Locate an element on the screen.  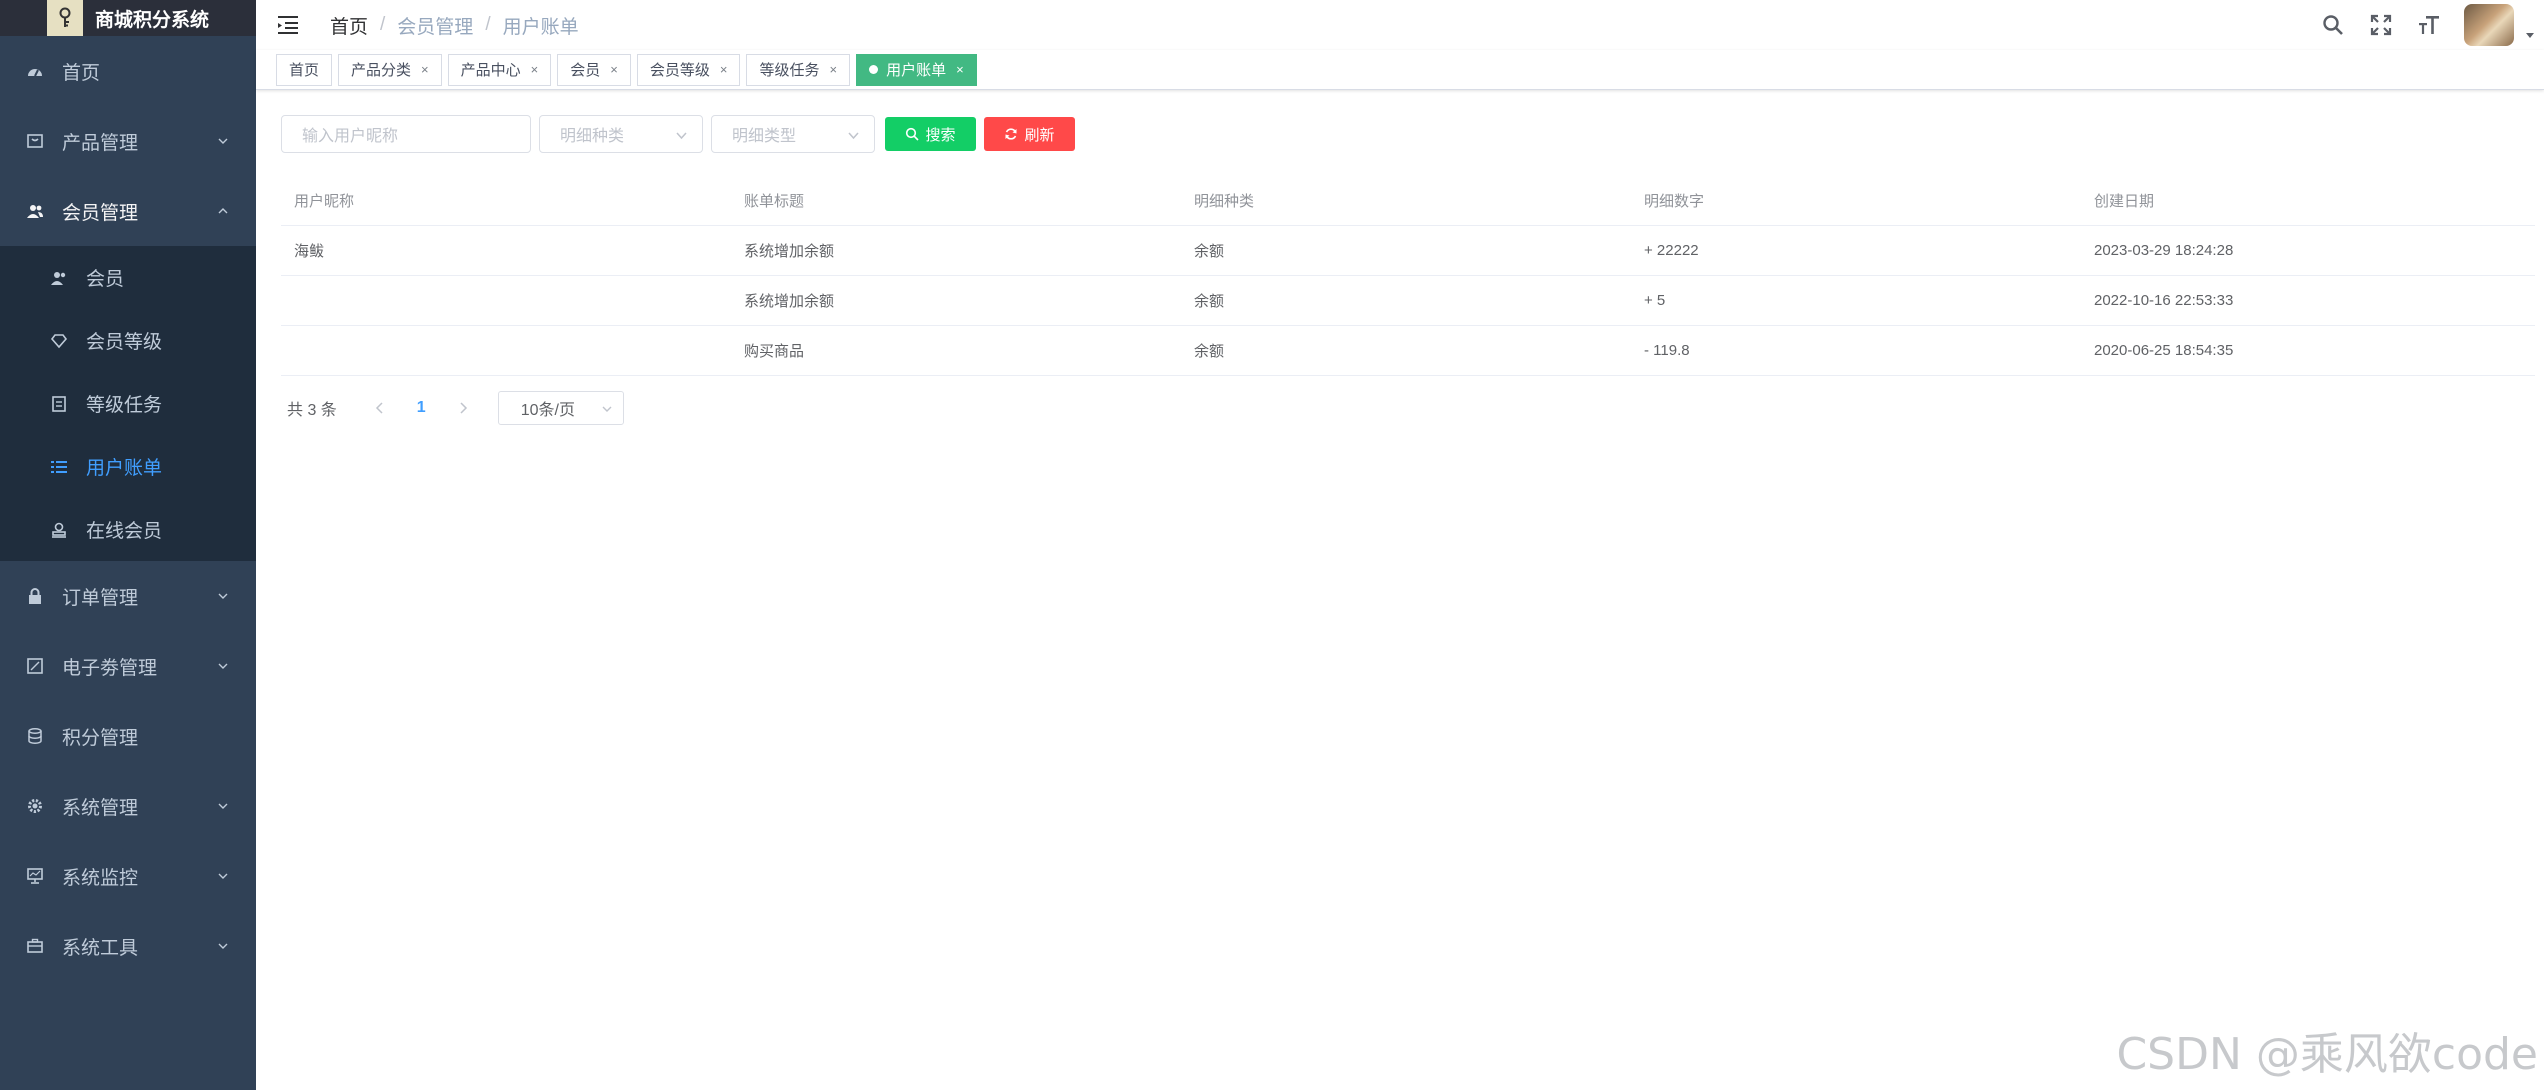
pagination-page: 1 is located at coordinates (421, 408).